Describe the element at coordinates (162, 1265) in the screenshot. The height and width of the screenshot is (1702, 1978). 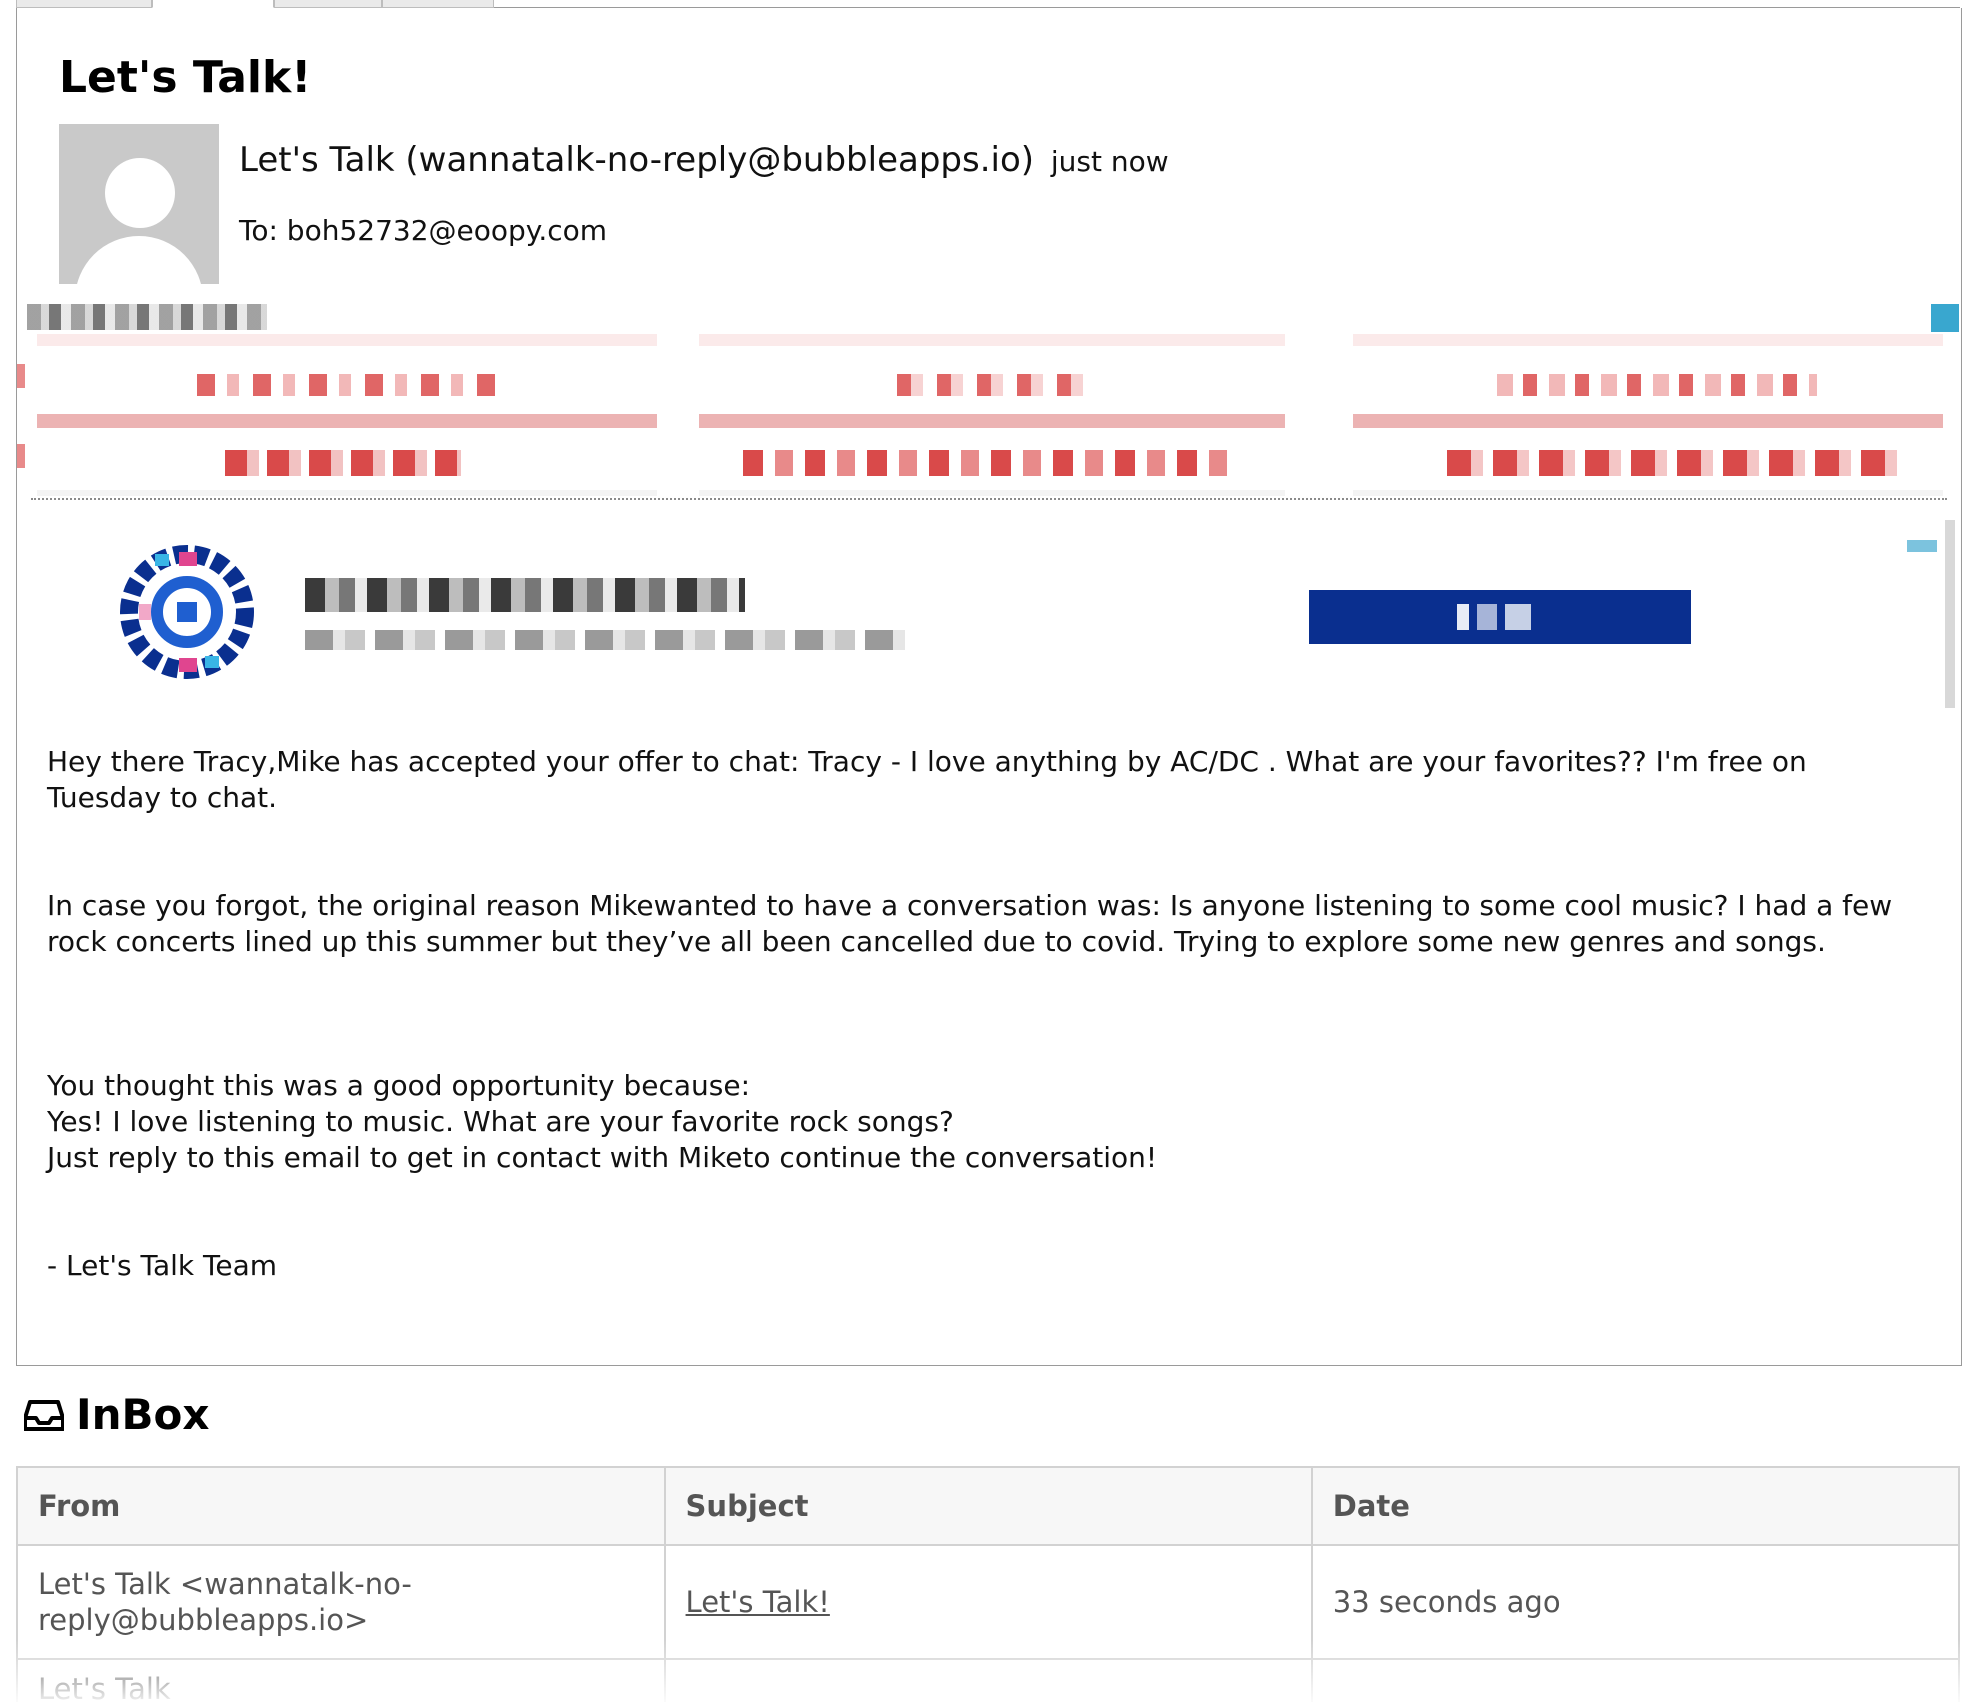
I see `email-signature: - Let's Talk Team` at that location.